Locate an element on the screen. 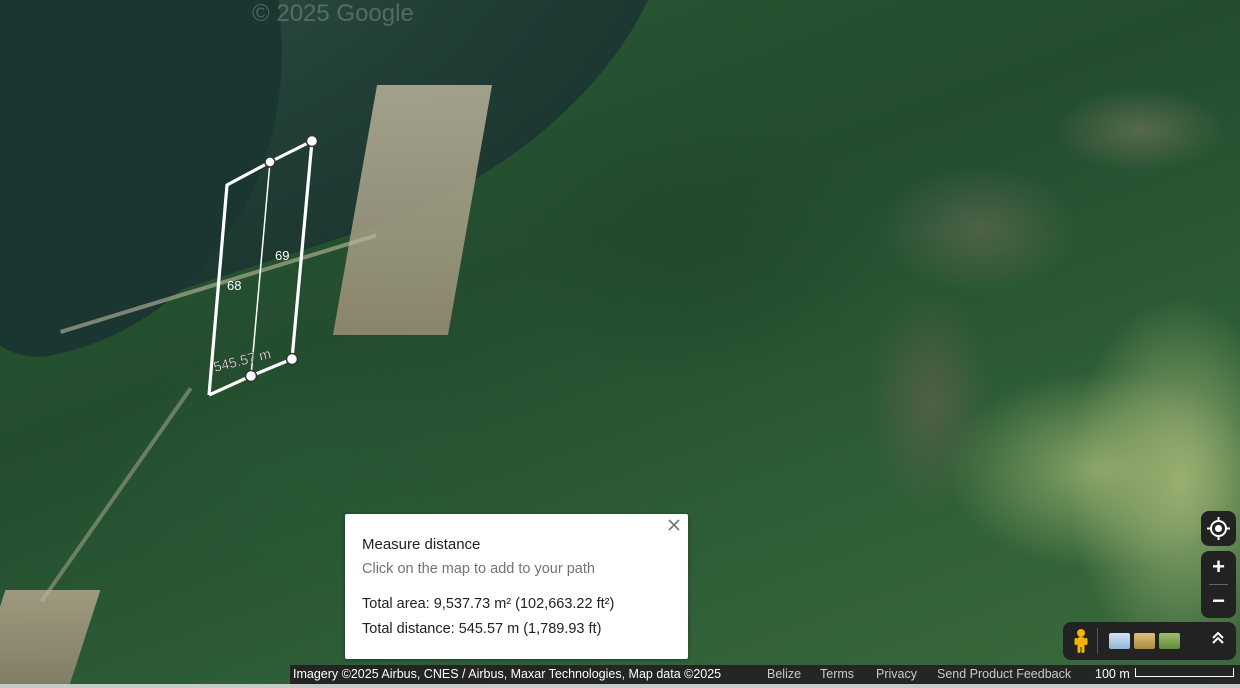 This screenshot has height=688, width=1240. my-location-icon is located at coordinates (1218, 528).